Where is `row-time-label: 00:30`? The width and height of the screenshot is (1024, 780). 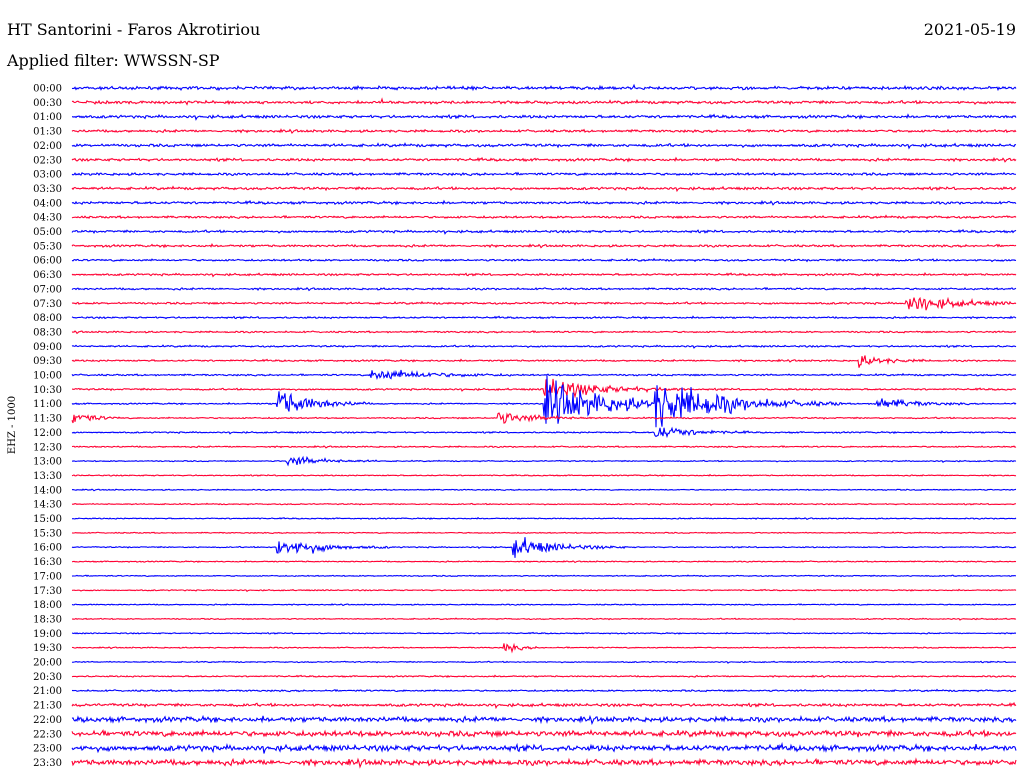 row-time-label: 00:30 is located at coordinates (47, 103).